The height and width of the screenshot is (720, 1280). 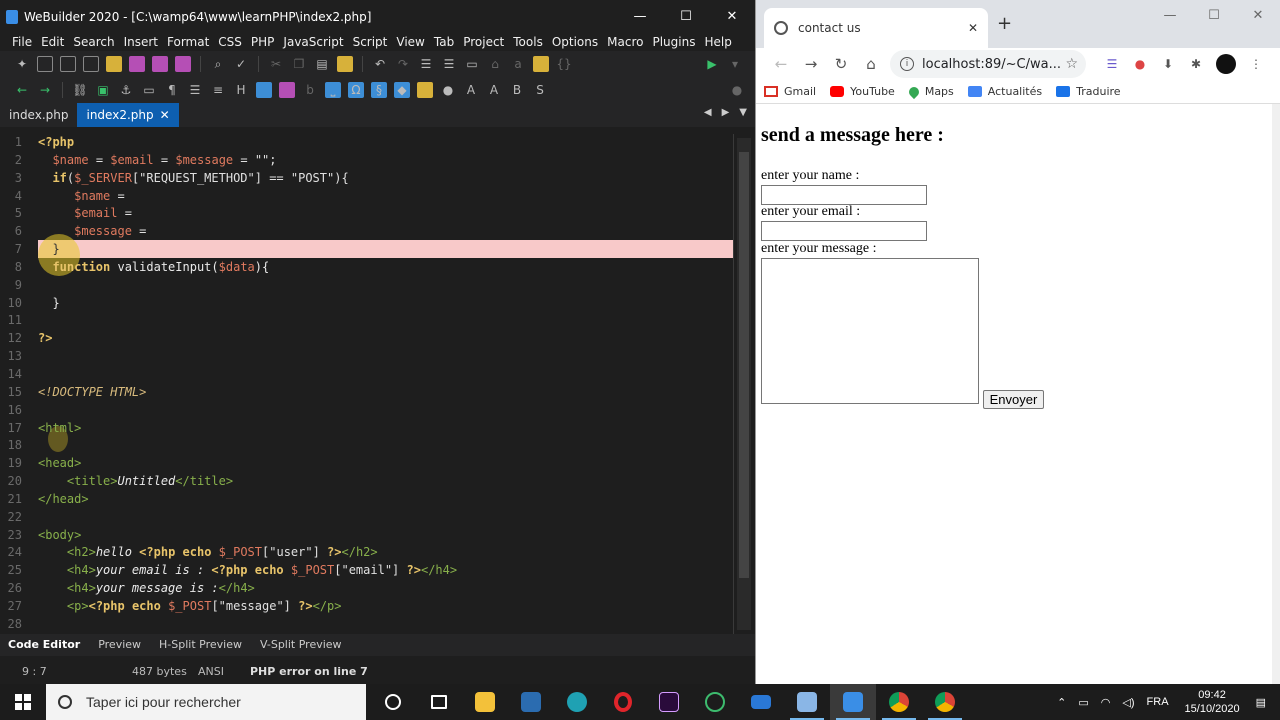 I want to click on page-scrollbar, so click(x=1276, y=394).